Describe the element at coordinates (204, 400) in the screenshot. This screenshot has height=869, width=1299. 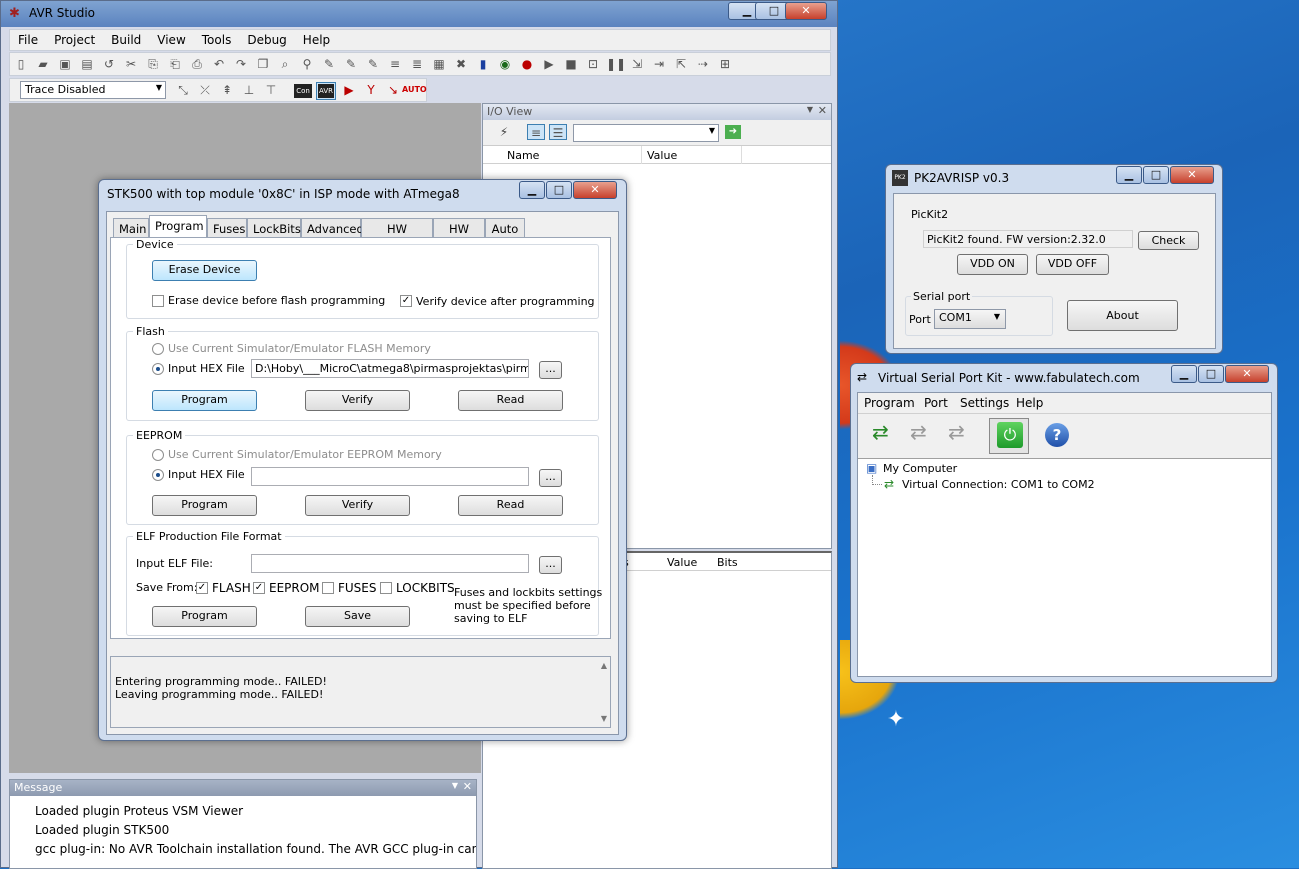
I see `flash-program-button: Program` at that location.